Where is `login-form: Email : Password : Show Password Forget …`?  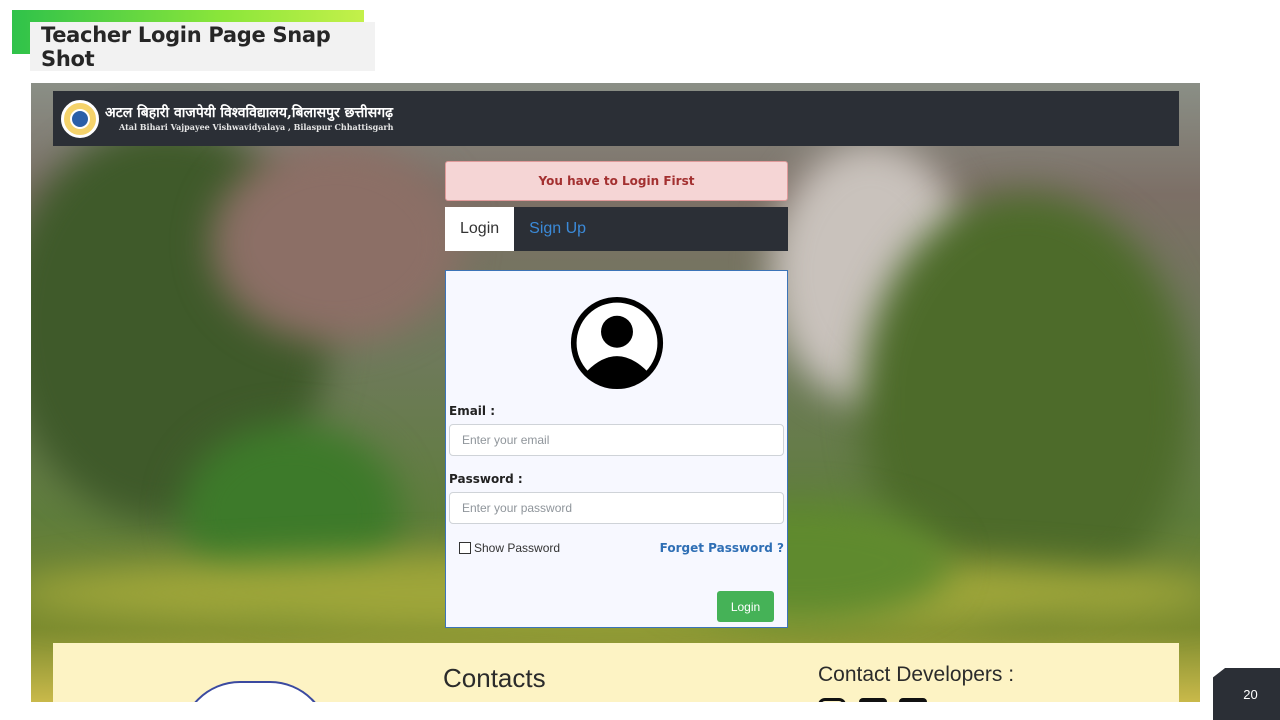
login-form: Email : Password : Show Password Forget … is located at coordinates (616, 449).